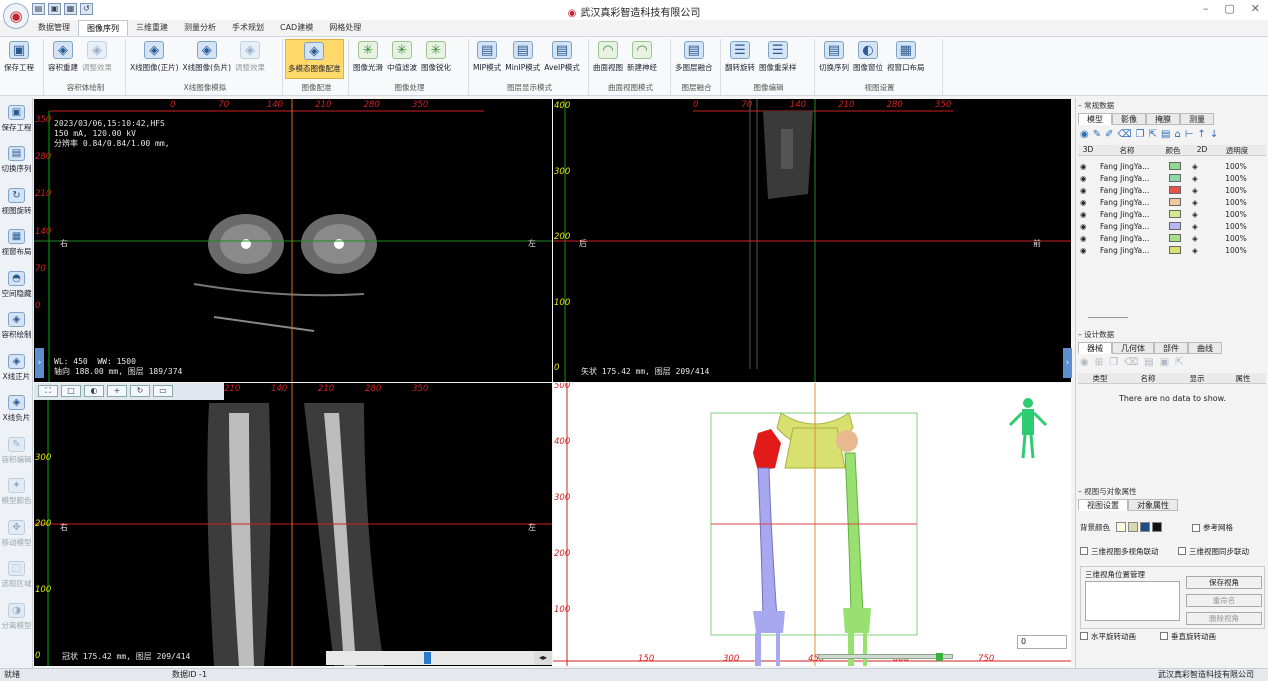 The height and width of the screenshot is (681, 1268). What do you see at coordinates (314, 59) in the screenshot?
I see `ribbon-button: ◈ 多模态图像配准` at bounding box center [314, 59].